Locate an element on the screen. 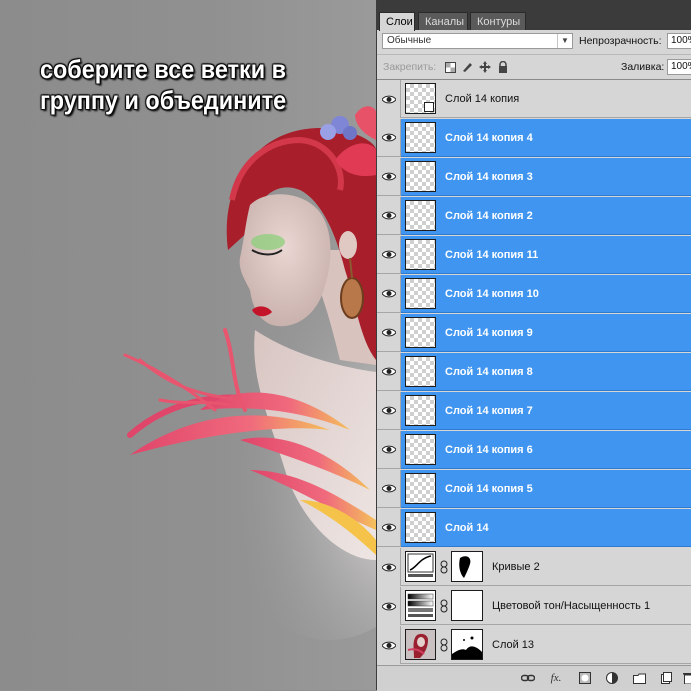 Image resolution: width=691 pixels, height=691 pixels. layer-name: Цветовой тон/Насыщенность 1 is located at coordinates (571, 606).